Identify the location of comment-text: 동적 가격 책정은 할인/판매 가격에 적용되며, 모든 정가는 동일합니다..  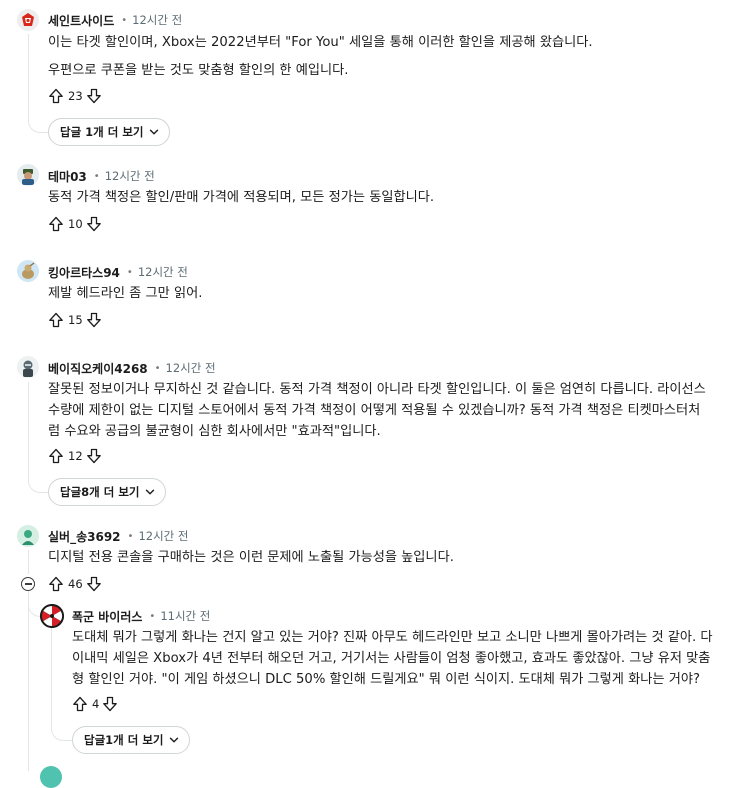
(241, 197).